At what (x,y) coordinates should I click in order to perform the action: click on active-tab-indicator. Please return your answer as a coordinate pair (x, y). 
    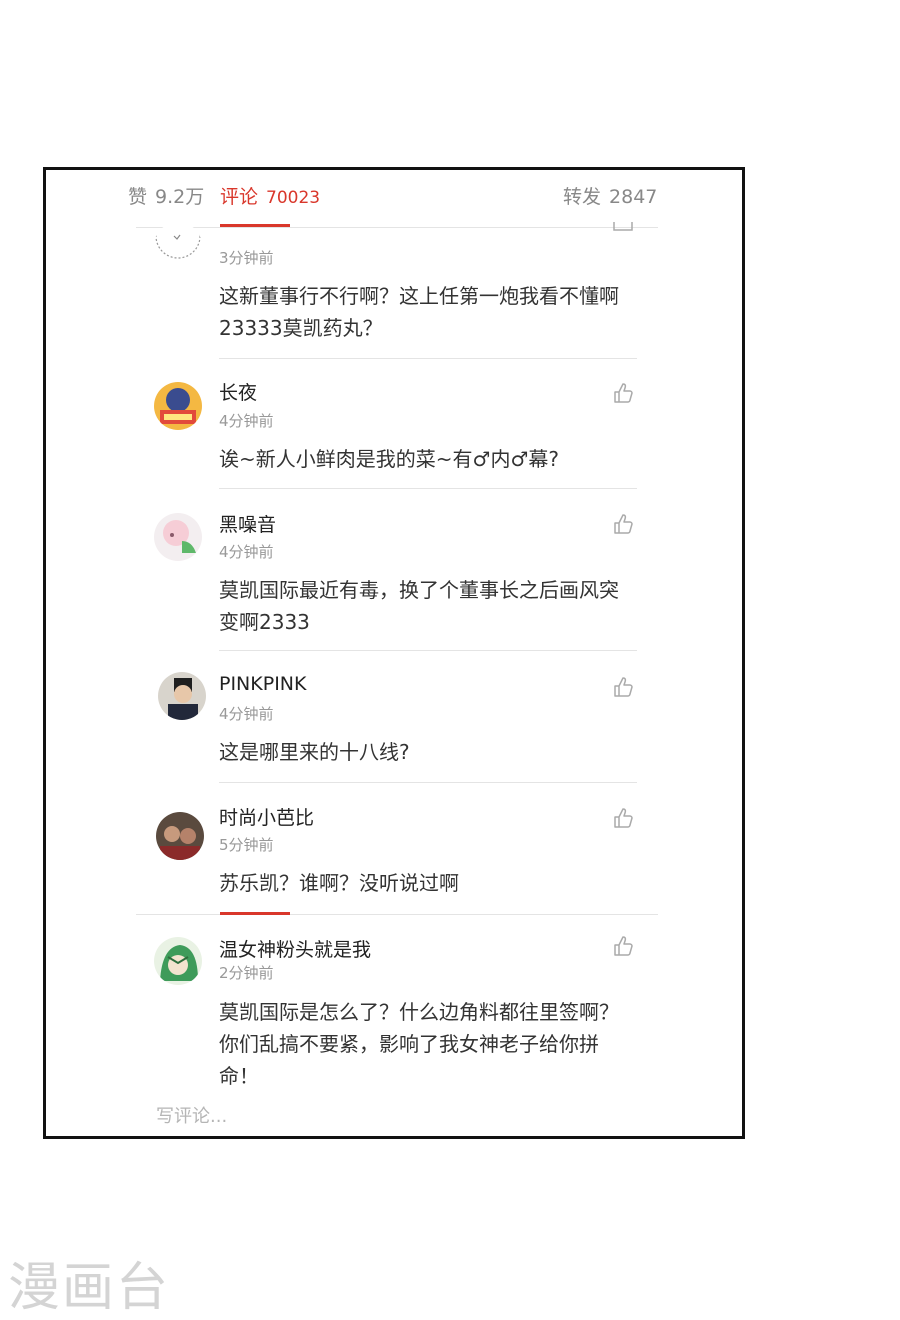
    Looking at the image, I should click on (255, 913).